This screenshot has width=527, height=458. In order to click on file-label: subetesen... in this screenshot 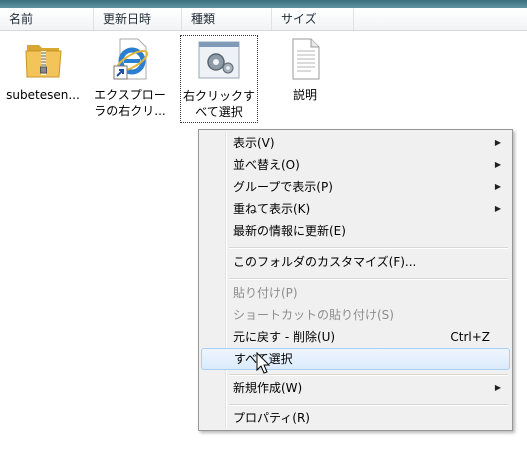, I will do `click(43, 95)`.